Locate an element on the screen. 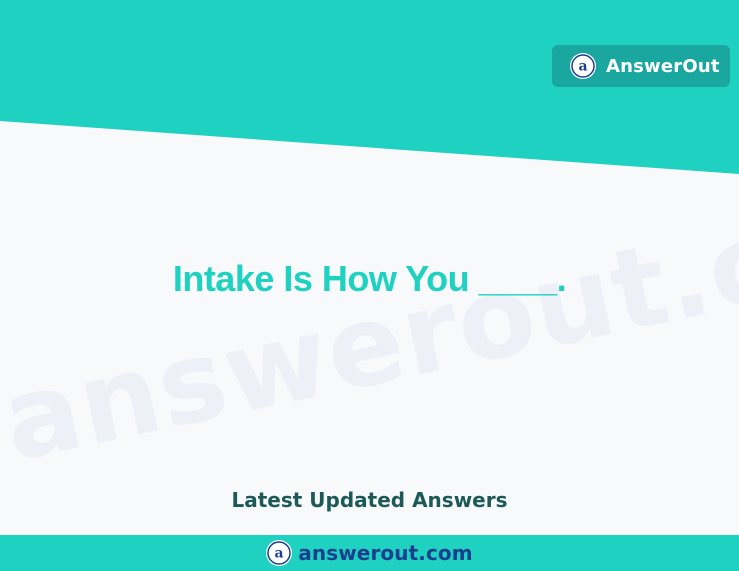 This screenshot has height=571, width=739. latest-updated-answers-heading: Latest Updated Answers is located at coordinates (369, 500).